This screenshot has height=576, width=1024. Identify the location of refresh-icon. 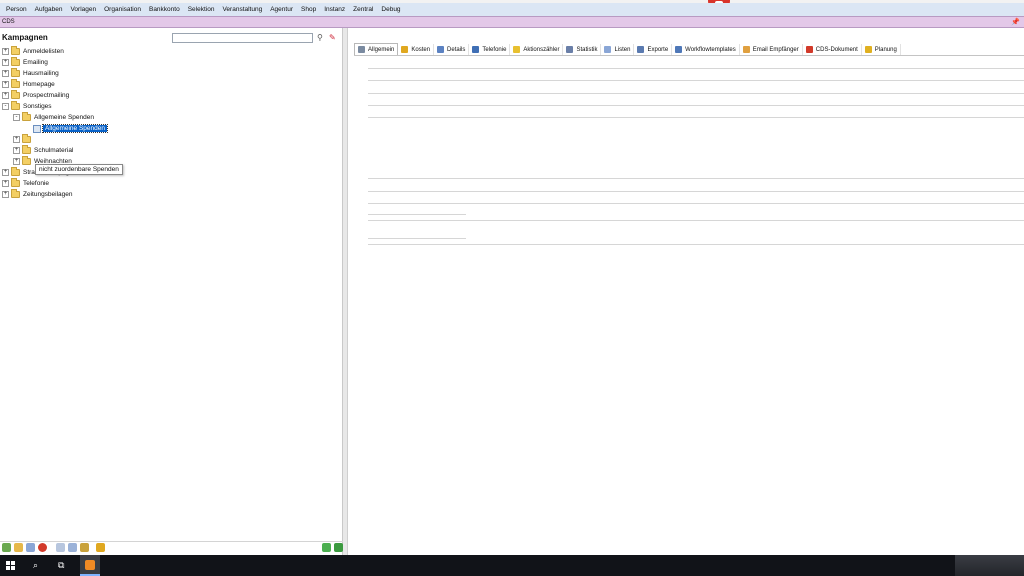
(100, 547).